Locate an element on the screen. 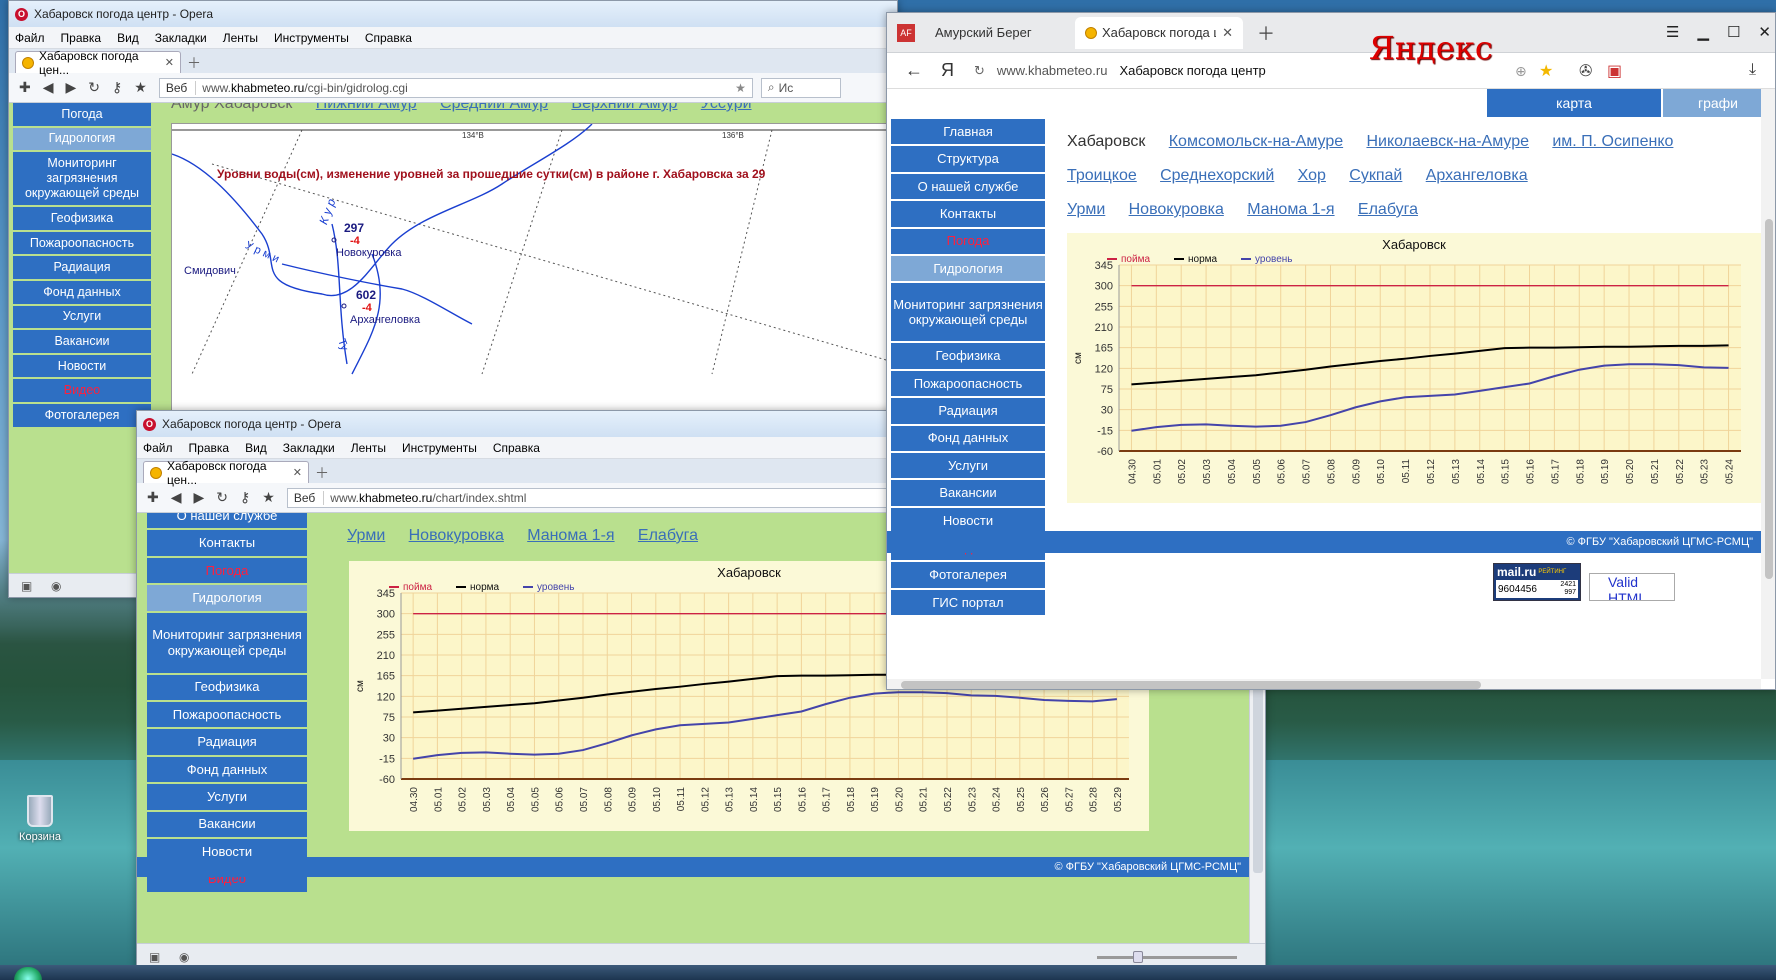  zoom-slider is located at coordinates (1167, 957).